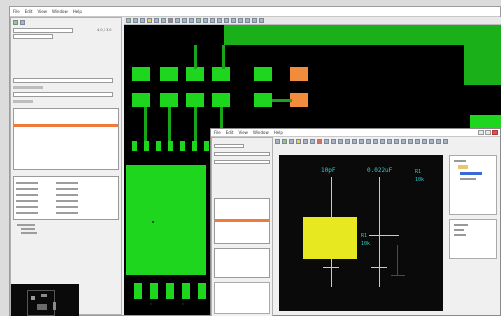 This screenshot has height=316, width=501. What do you see at coordinates (63, 80) in the screenshot?
I see `filter-input` at bounding box center [63, 80].